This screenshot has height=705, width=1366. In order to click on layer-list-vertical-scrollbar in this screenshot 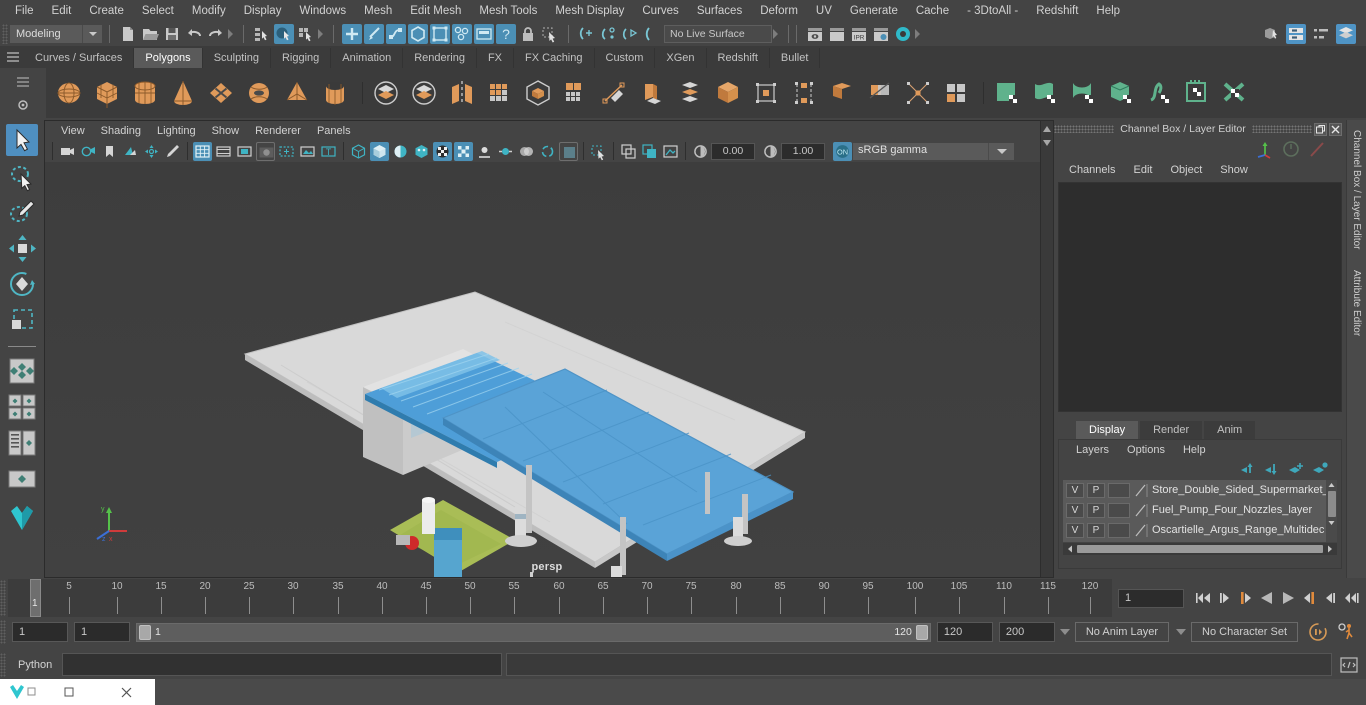, I will do `click(1331, 511)`.